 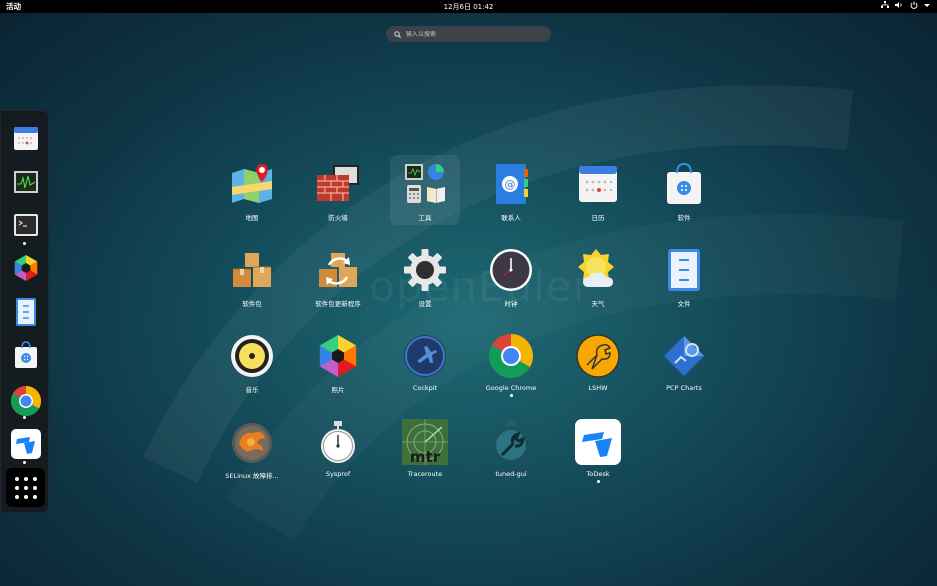 What do you see at coordinates (684, 276) in the screenshot?
I see `app-files: 文件` at bounding box center [684, 276].